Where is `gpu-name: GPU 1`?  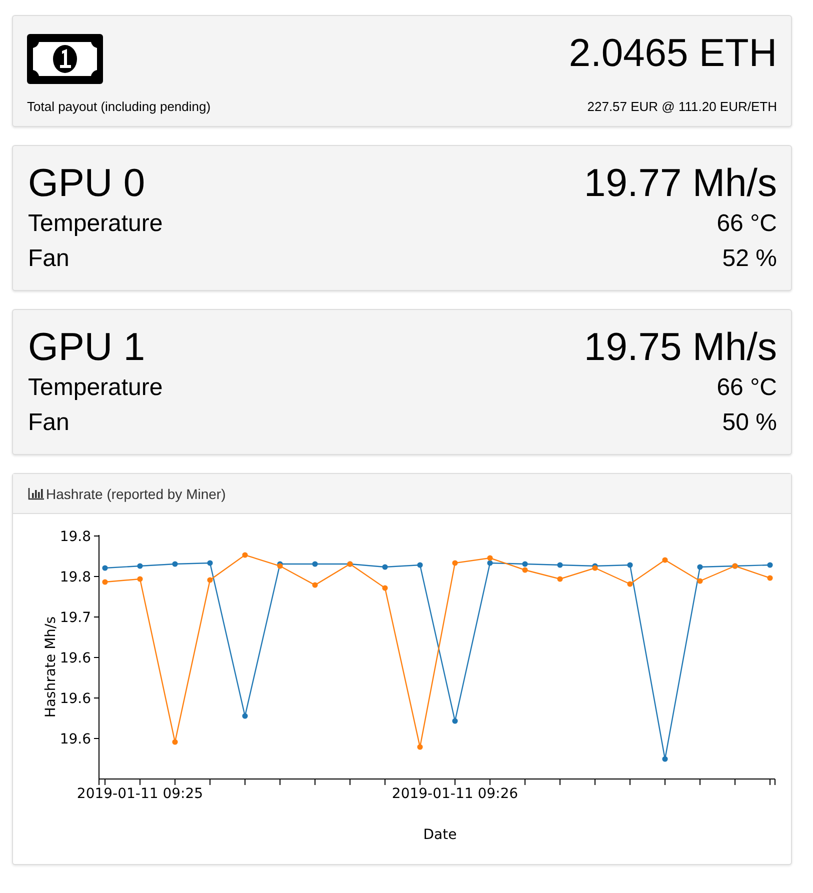 gpu-name: GPU 1 is located at coordinates (87, 348).